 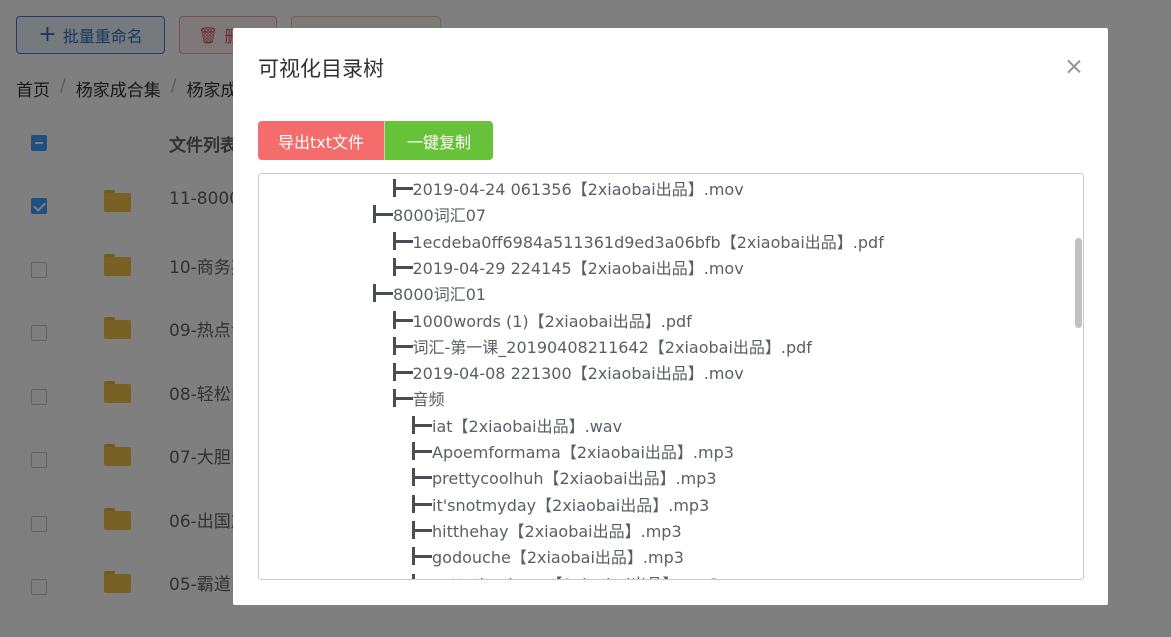 I want to click on tree-node-label: 2019-04-08 221300【2xiaobai出品】.mov, so click(x=578, y=374).